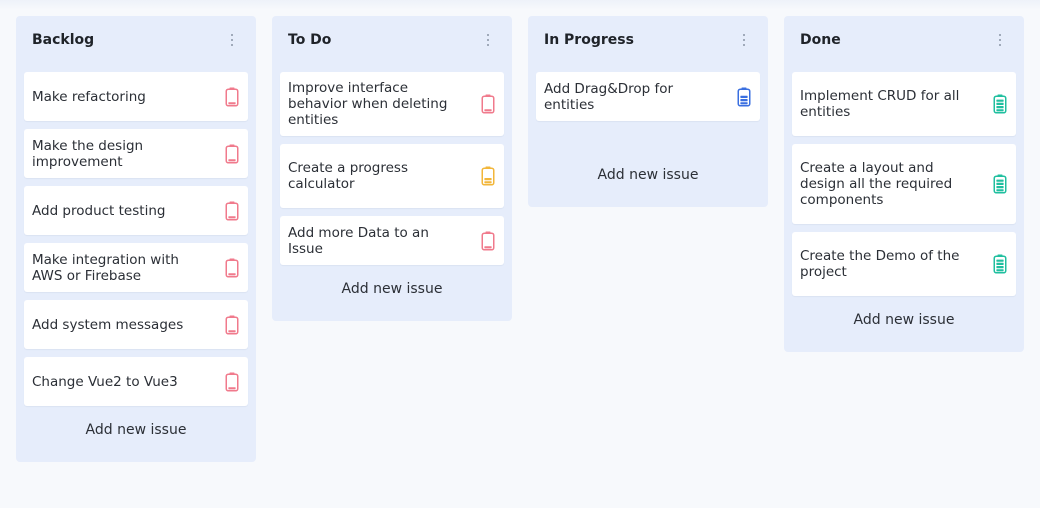  I want to click on battery-high-icon, so click(744, 97).